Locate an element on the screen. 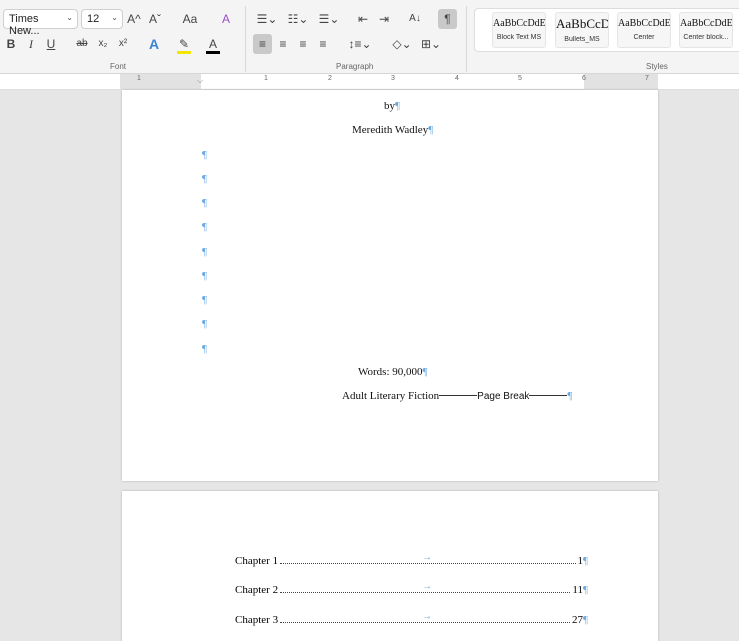 This screenshot has width=739, height=641. change-case-button: Aa is located at coordinates (190, 19).